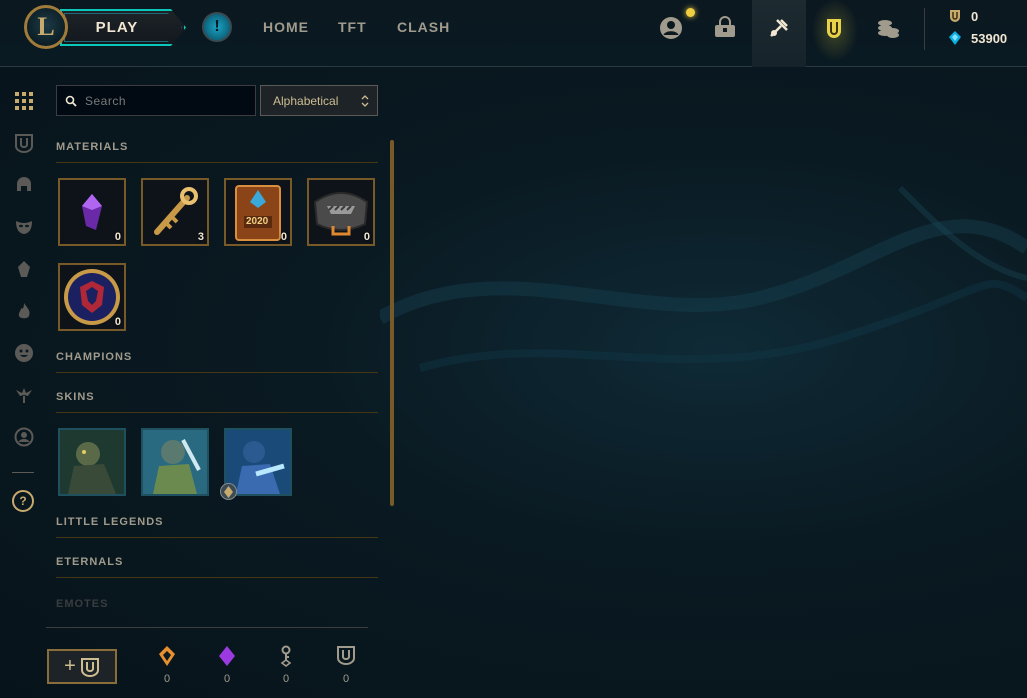 This screenshot has height=698, width=1027. Describe the element at coordinates (207, 627) in the screenshot. I see `footer-divider` at that location.